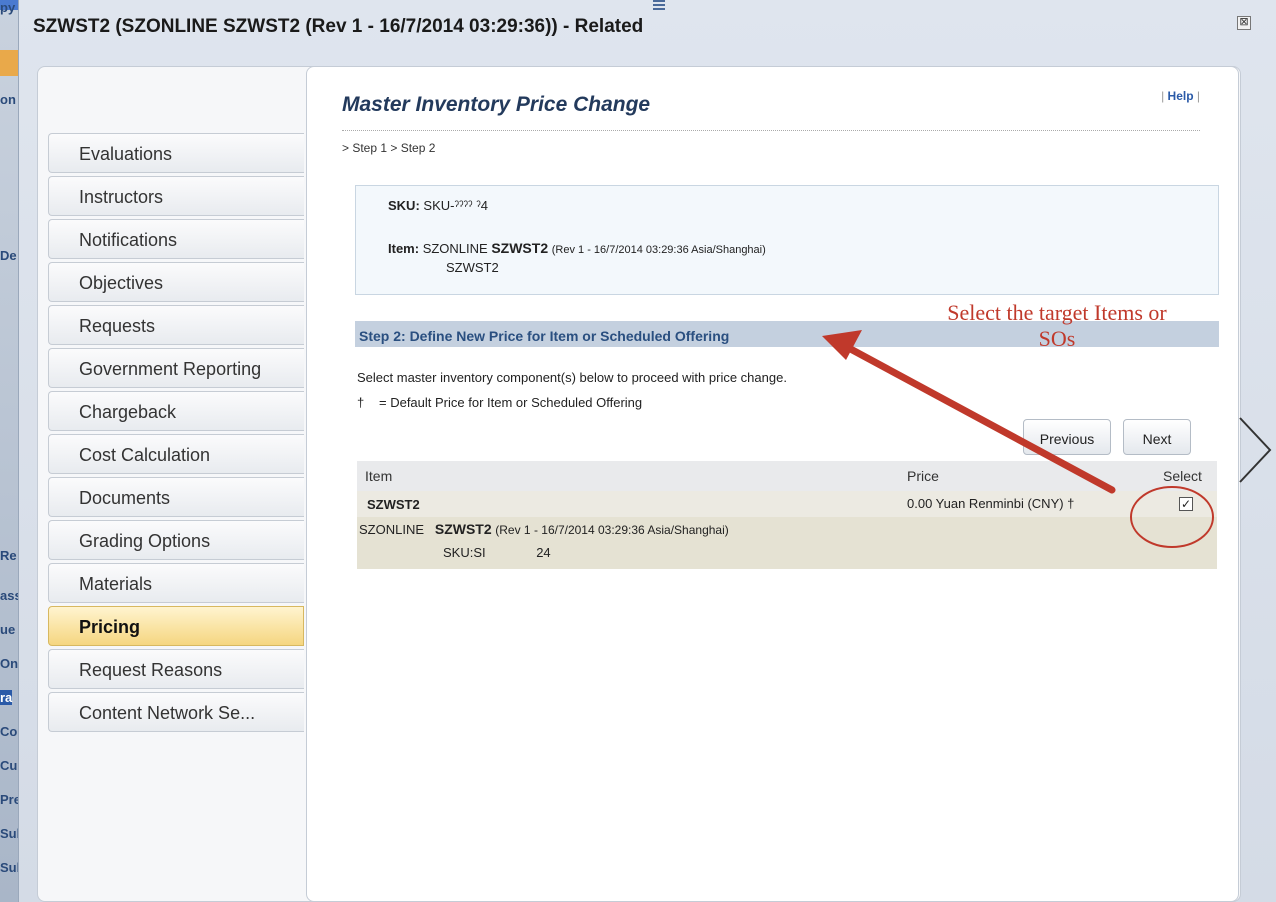  What do you see at coordinates (1057, 312) in the screenshot?
I see `annotation-line-1: Select the target Items or` at bounding box center [1057, 312].